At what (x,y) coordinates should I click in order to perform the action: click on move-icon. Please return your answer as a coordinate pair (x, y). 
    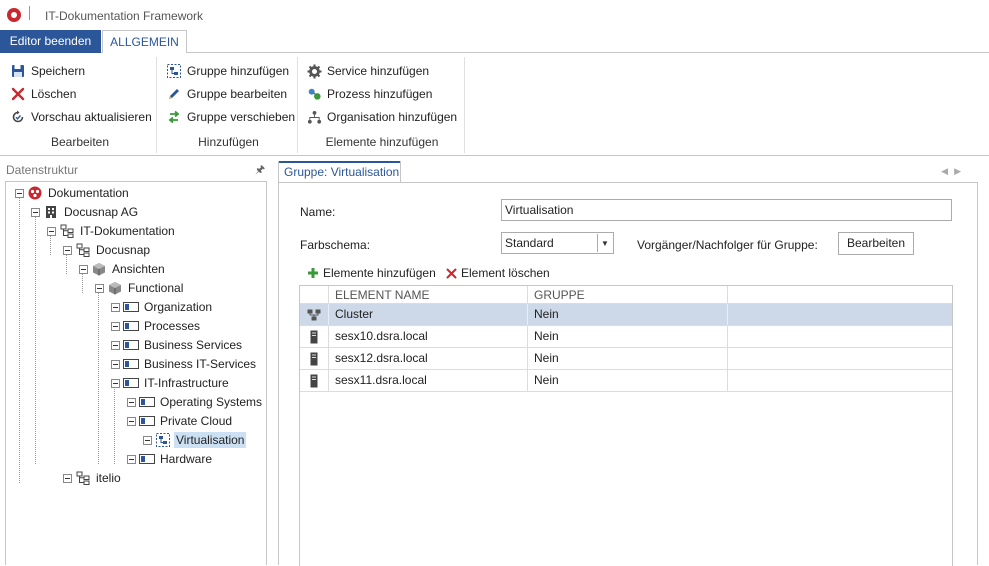
    Looking at the image, I should click on (174, 117).